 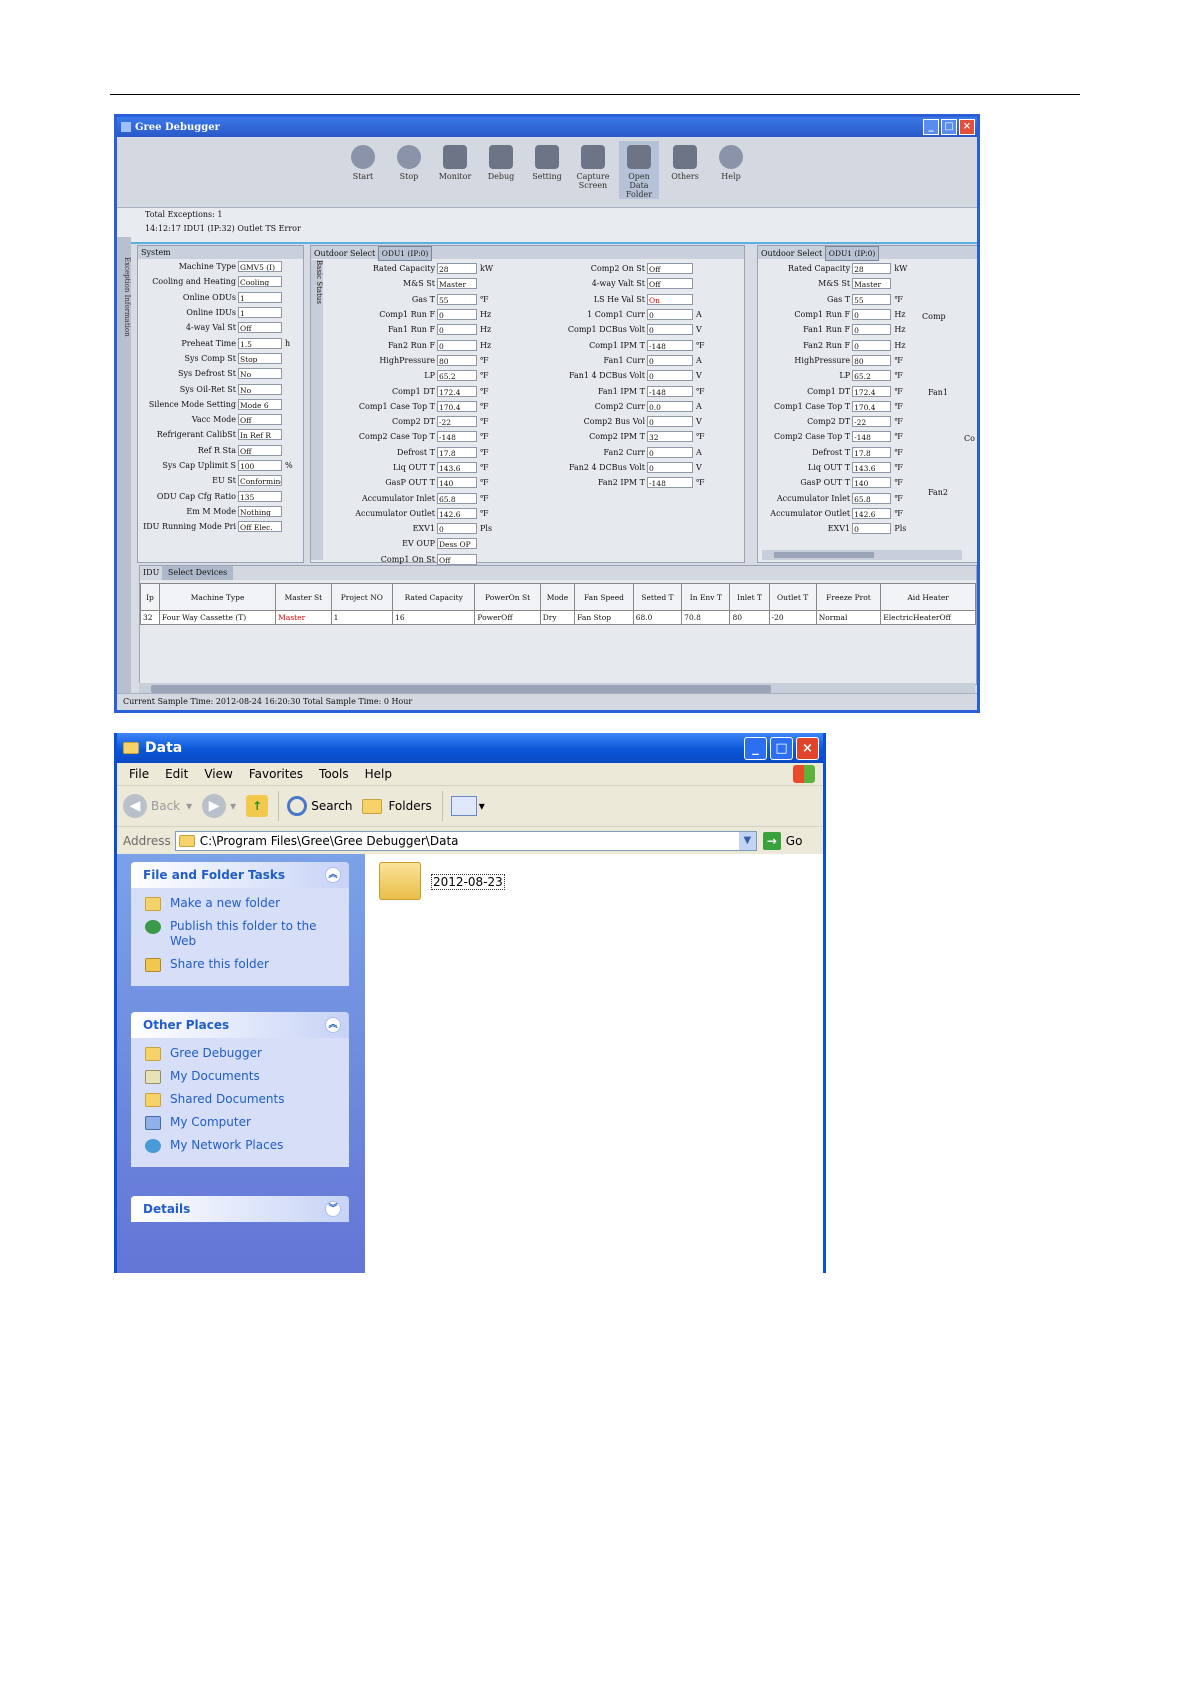 What do you see at coordinates (241, 903) in the screenshot?
I see `make-new-folder-link: Make a new folder` at bounding box center [241, 903].